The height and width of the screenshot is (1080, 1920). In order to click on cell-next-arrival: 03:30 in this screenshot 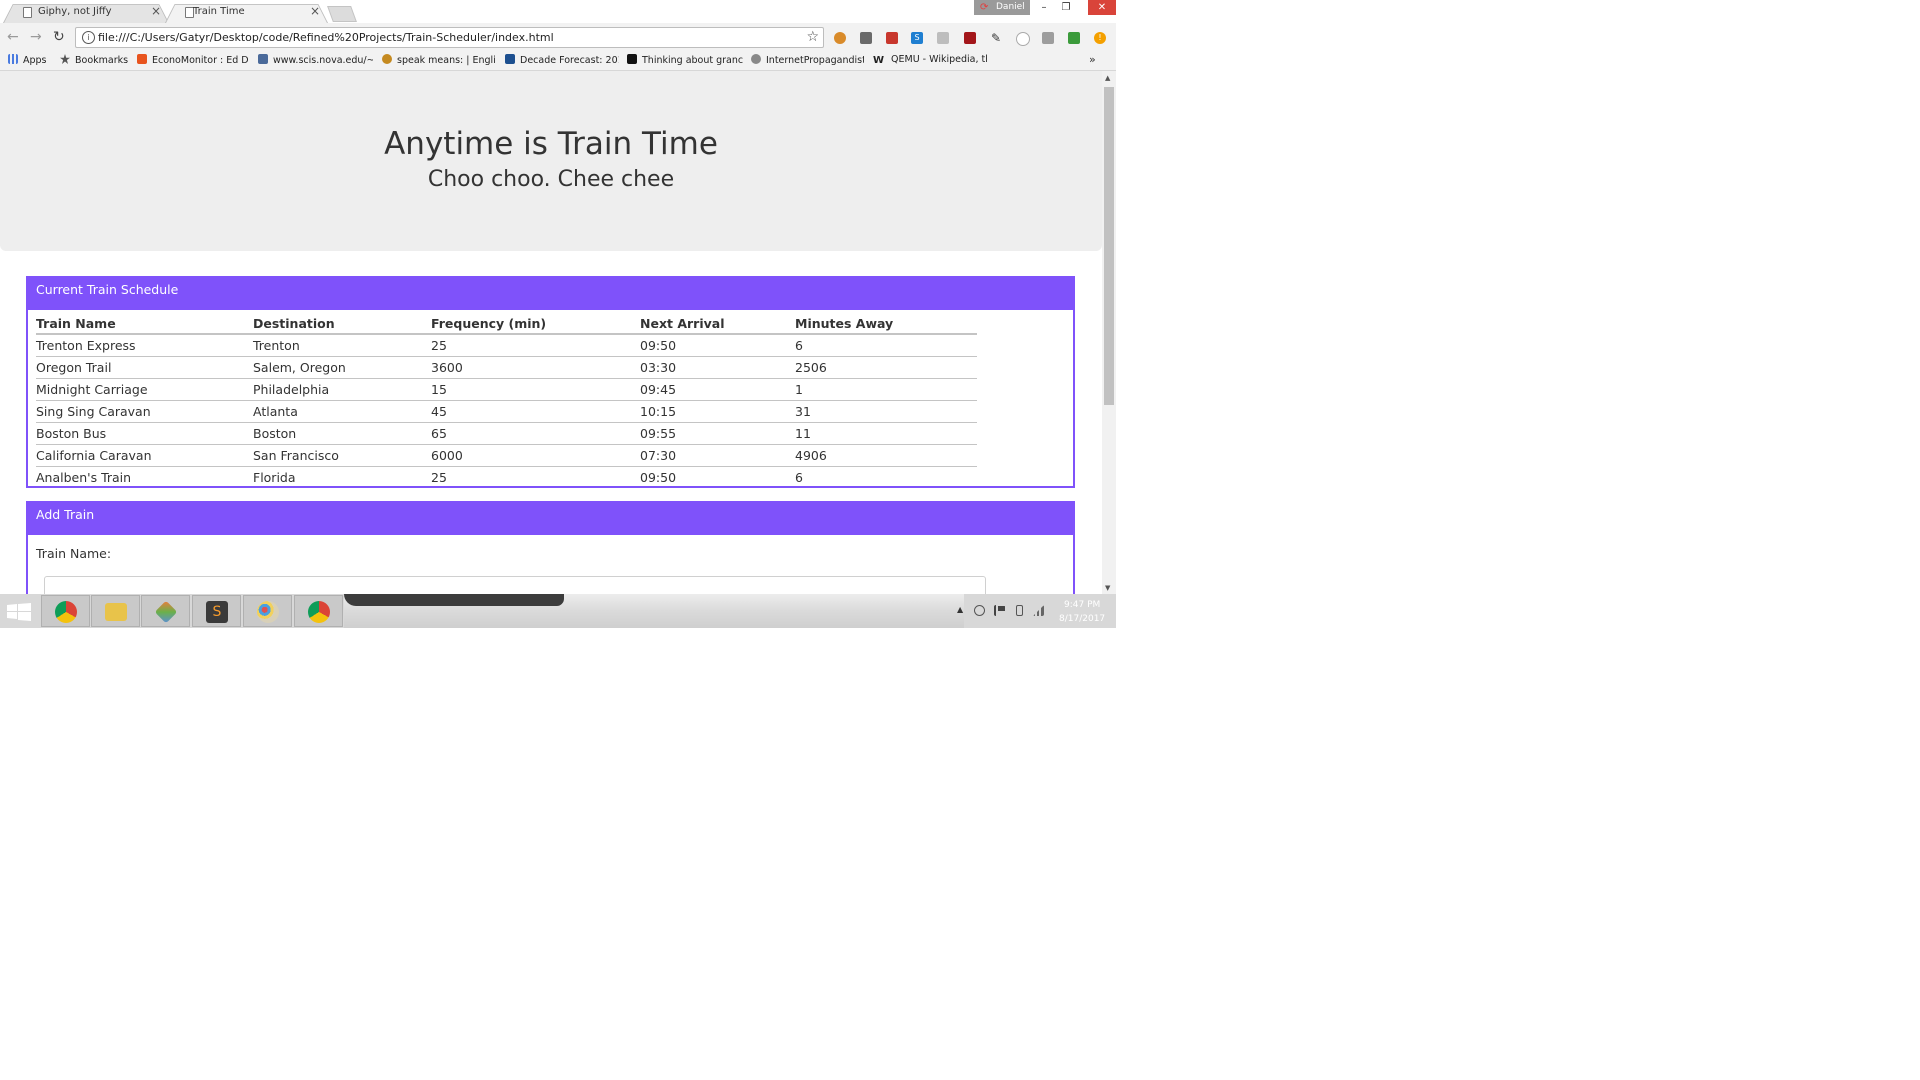, I will do `click(717, 367)`.